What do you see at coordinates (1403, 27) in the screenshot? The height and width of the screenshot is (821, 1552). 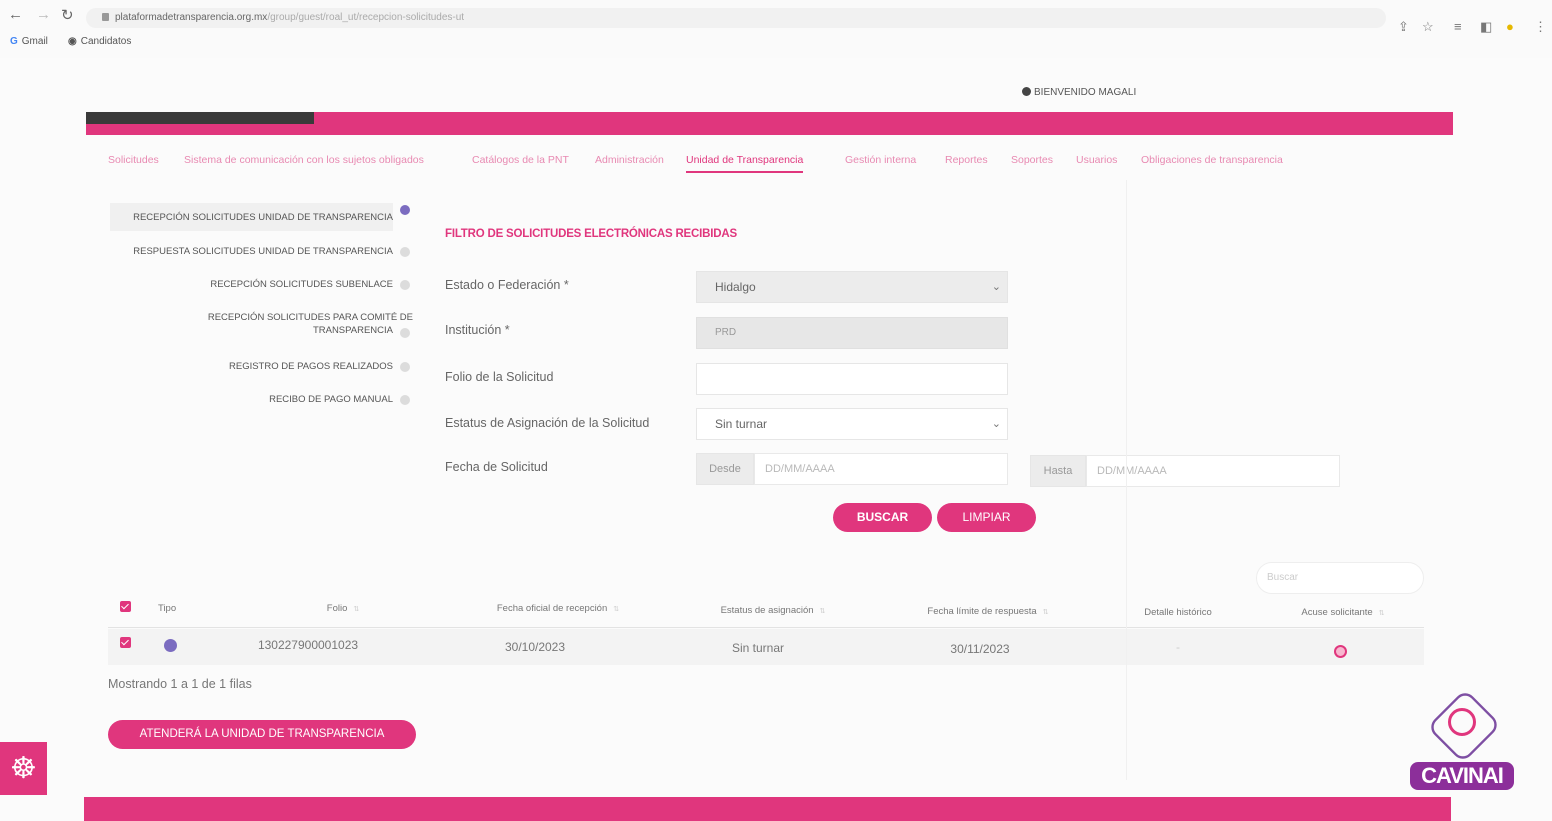 I see `share-icon: ⇪` at bounding box center [1403, 27].